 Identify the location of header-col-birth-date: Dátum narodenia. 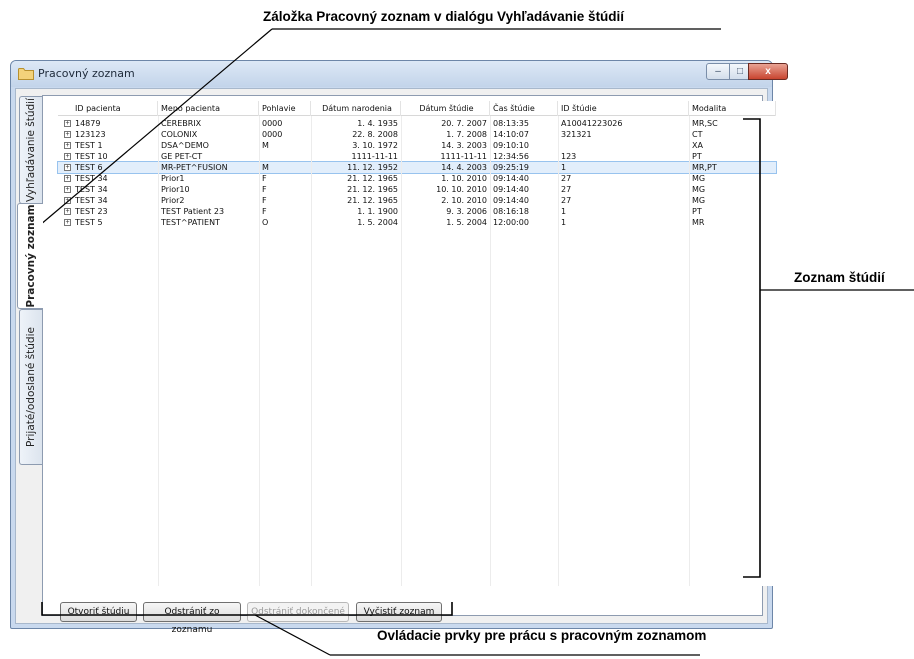
(356, 108).